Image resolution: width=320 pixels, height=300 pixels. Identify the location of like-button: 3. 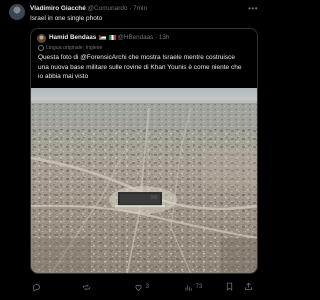
(141, 287).